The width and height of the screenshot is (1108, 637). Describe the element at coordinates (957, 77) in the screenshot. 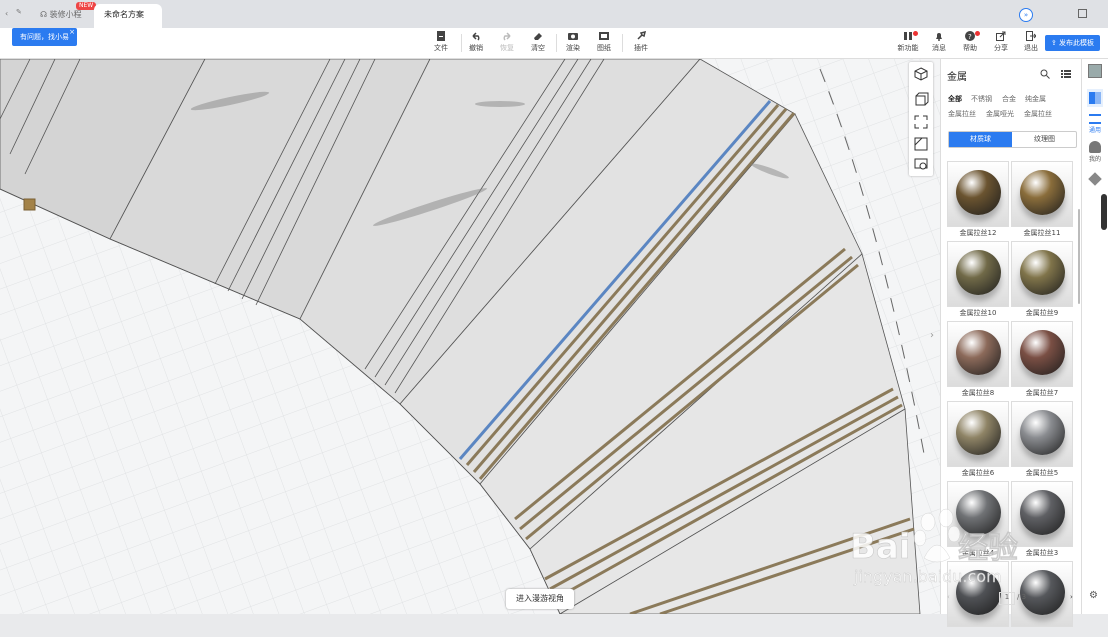

I see `panel-title: 金属` at that location.